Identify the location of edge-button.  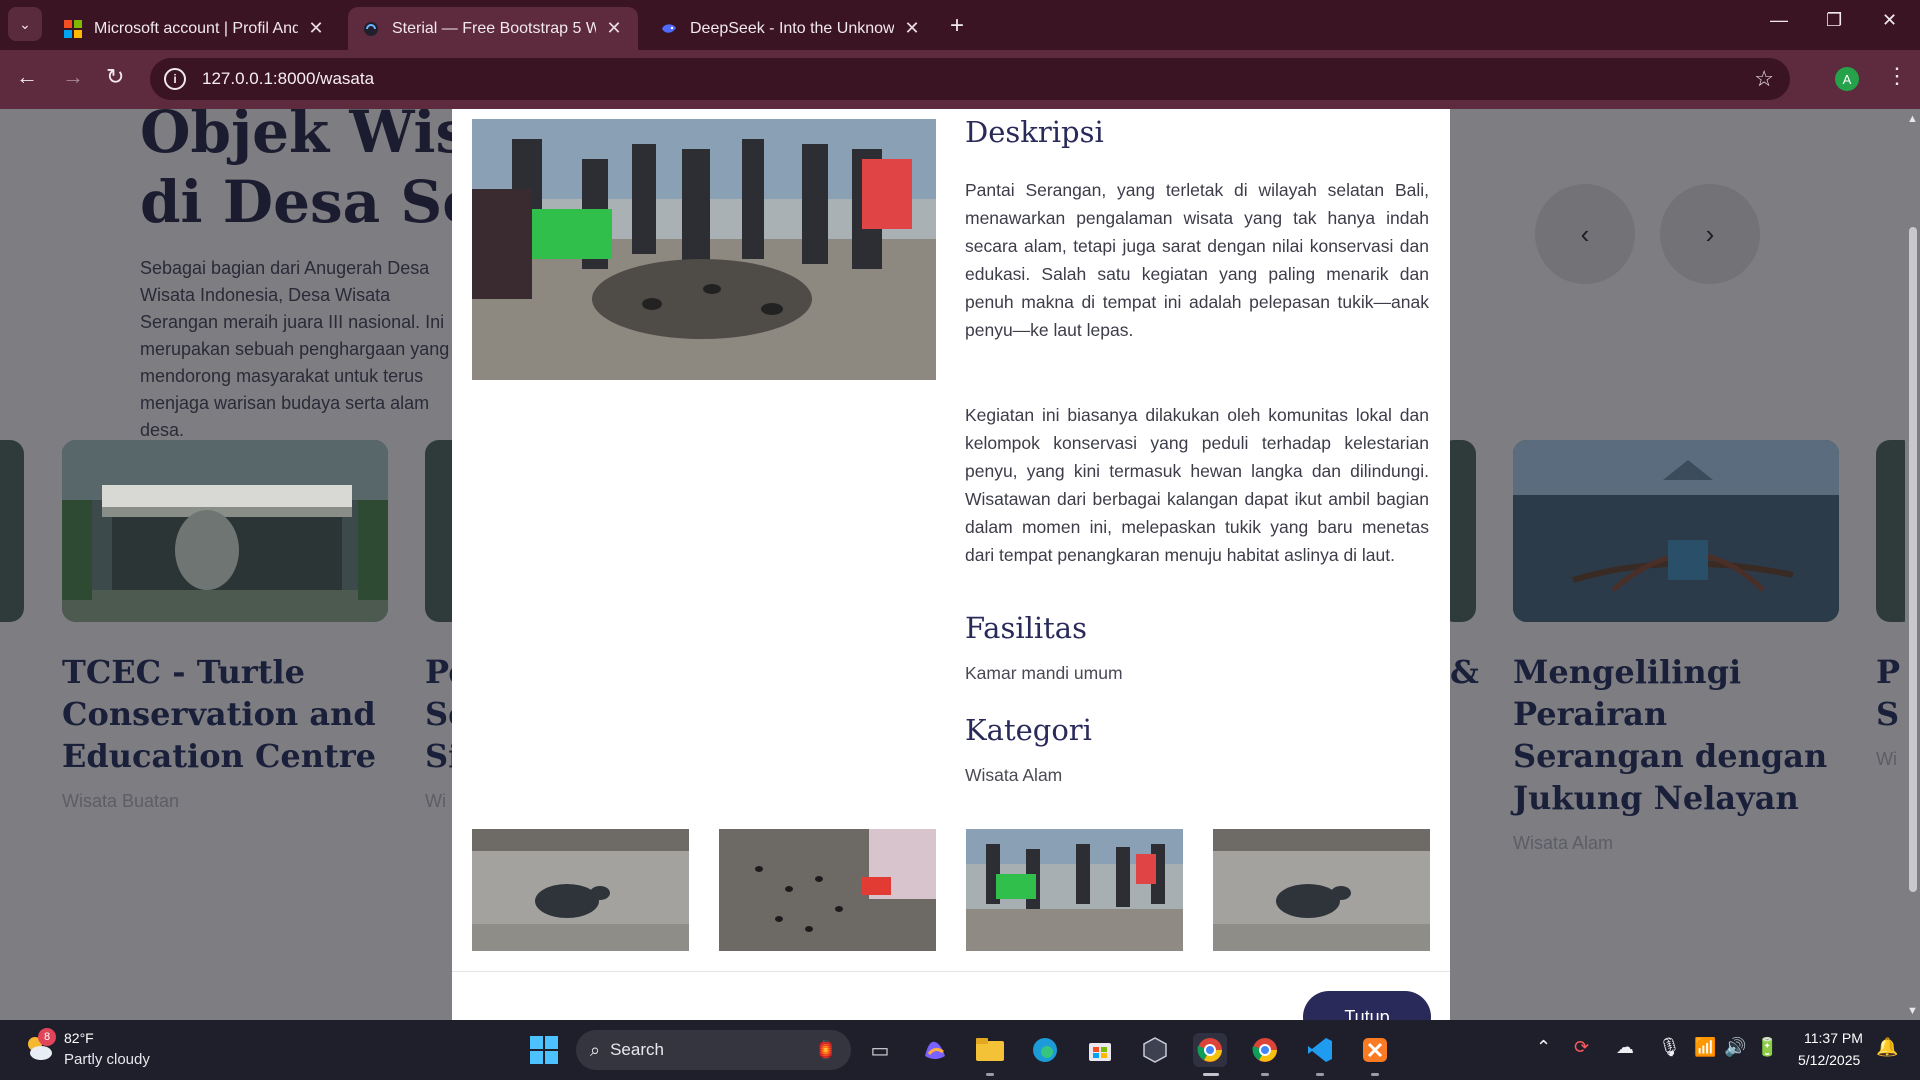
(1045, 1050).